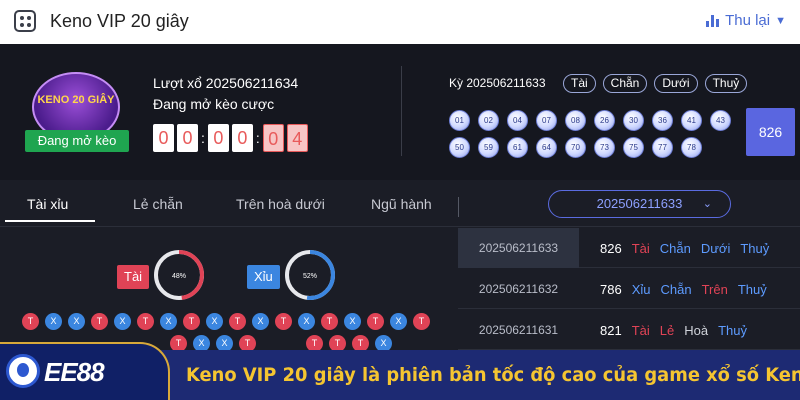 This screenshot has height=400, width=800. I want to click on dice-icon, so click(25, 21).